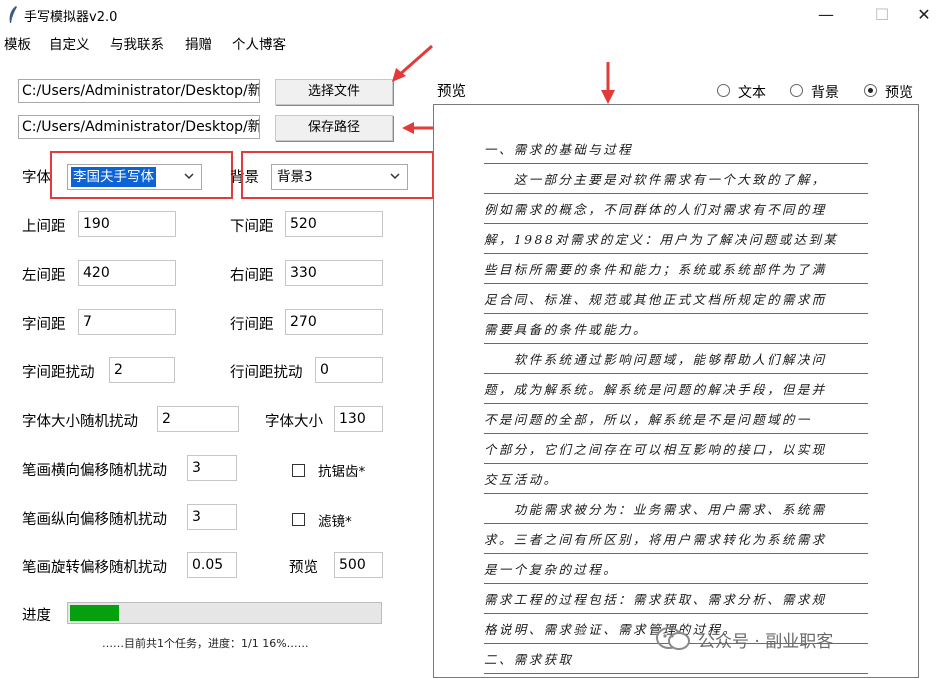  Describe the element at coordinates (252, 325) in the screenshot. I see `line-spacing-label: 行间距` at that location.